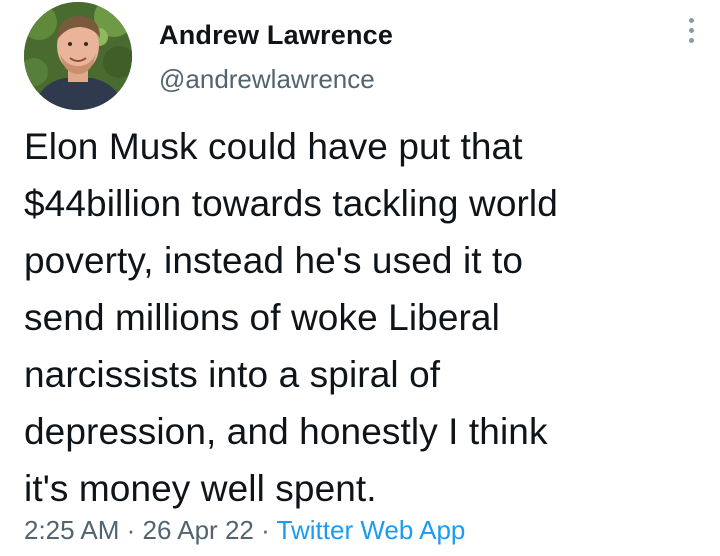  I want to click on more-vertical-icon, so click(691, 35).